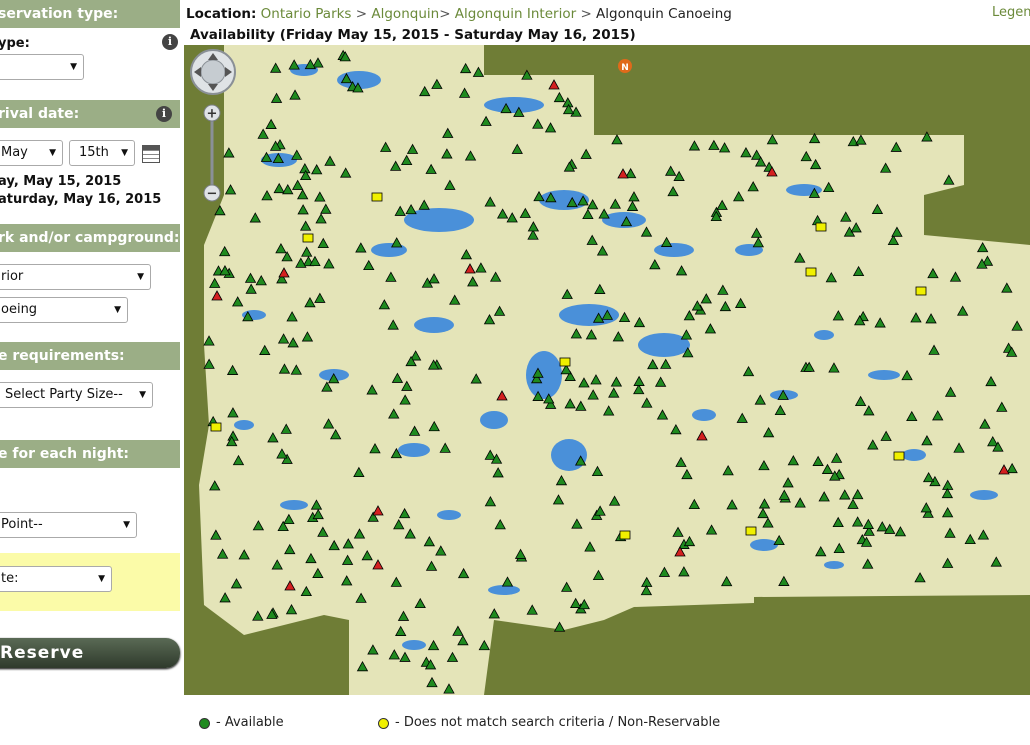  What do you see at coordinates (250, 722) in the screenshot?
I see `available-legend-label: - Available` at bounding box center [250, 722].